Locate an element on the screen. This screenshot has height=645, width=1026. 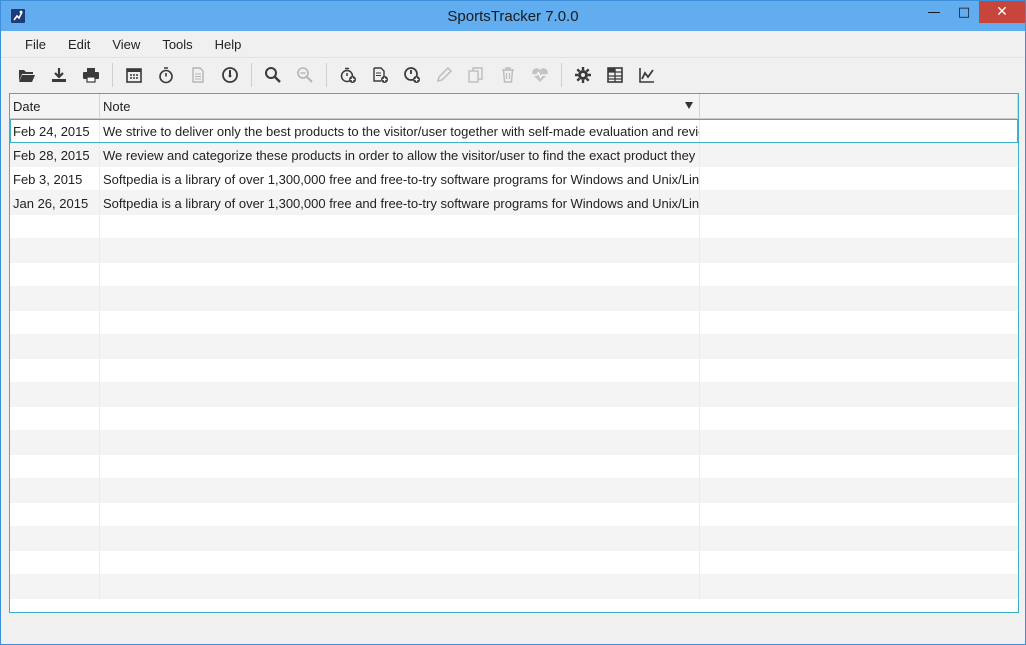
delete-entry-button is located at coordinates (508, 75).